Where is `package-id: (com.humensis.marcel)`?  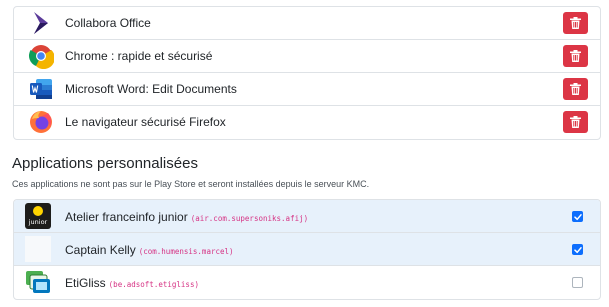
package-id: (com.humensis.marcel) is located at coordinates (186, 251).